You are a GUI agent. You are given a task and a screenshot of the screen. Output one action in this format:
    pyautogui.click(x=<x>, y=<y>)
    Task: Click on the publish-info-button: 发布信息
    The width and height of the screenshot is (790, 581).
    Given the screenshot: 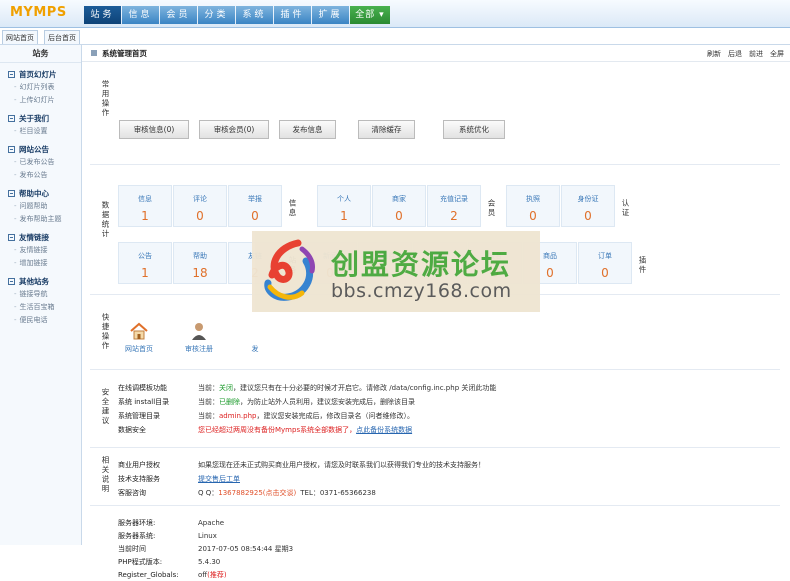 What is the action you would take?
    pyautogui.click(x=307, y=129)
    